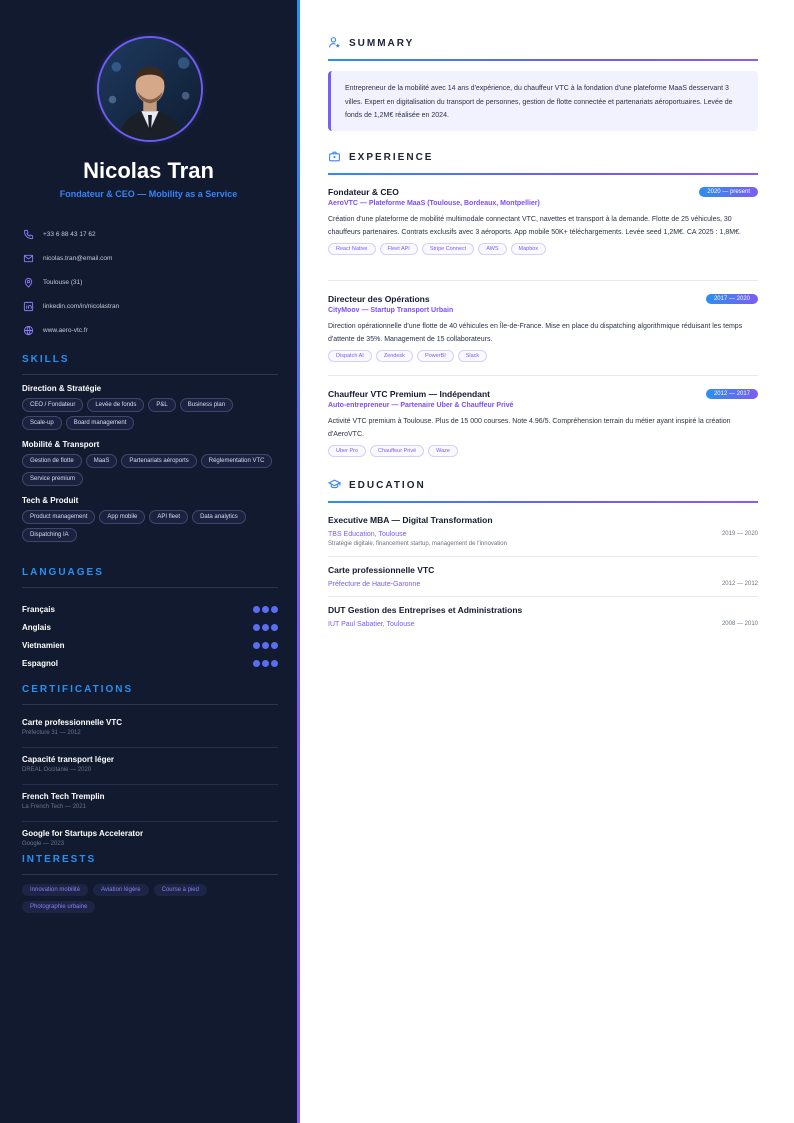  What do you see at coordinates (335, 157) in the screenshot?
I see `briefcase-icon` at bounding box center [335, 157].